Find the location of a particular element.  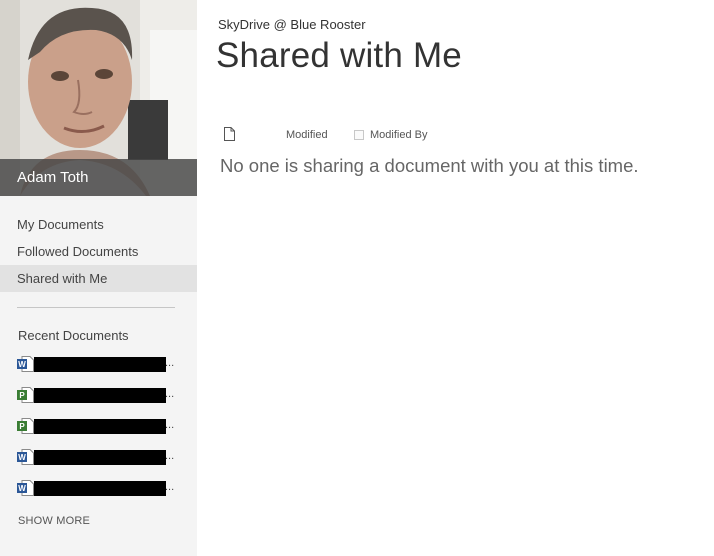

recent-documents-heading: Recent Documents is located at coordinates (73, 335).